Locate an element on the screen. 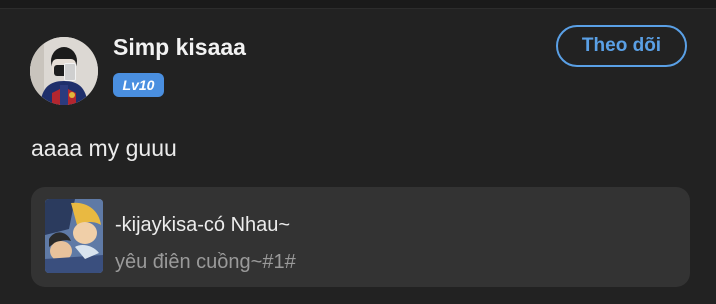 The width and height of the screenshot is (716, 304). user-avatar-photo-icon is located at coordinates (64, 71).